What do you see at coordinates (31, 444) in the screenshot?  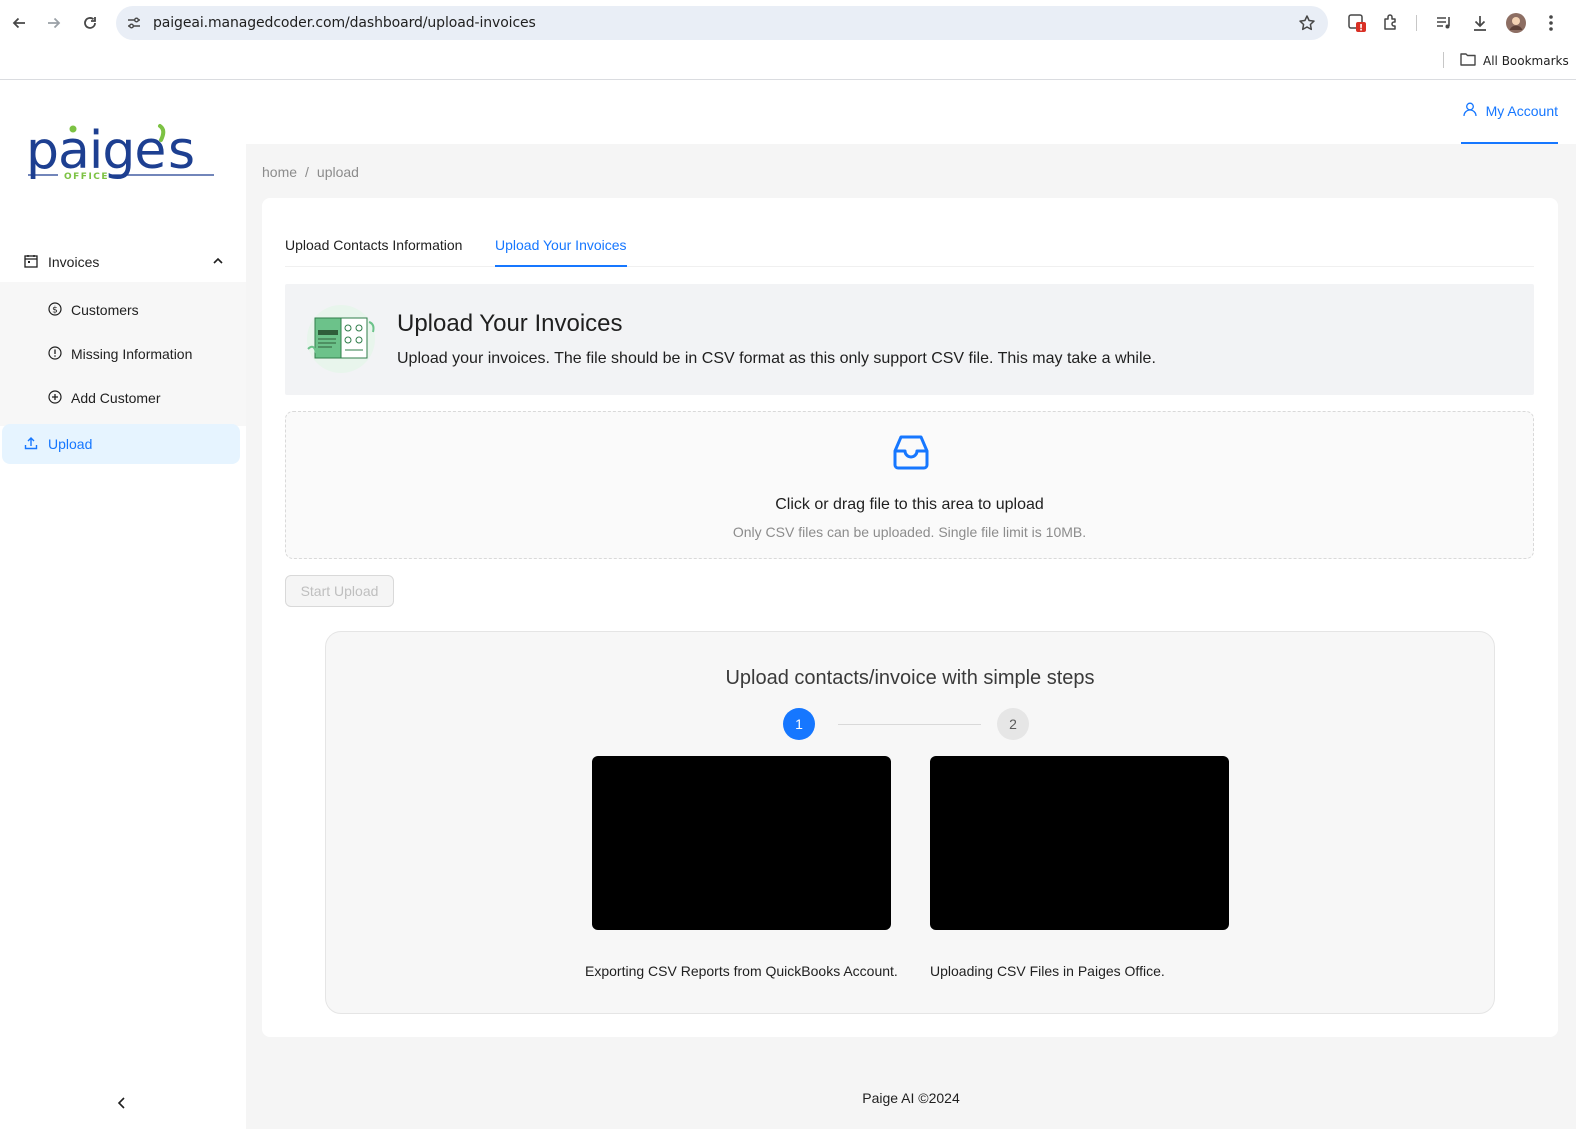 I see `upload-icon` at bounding box center [31, 444].